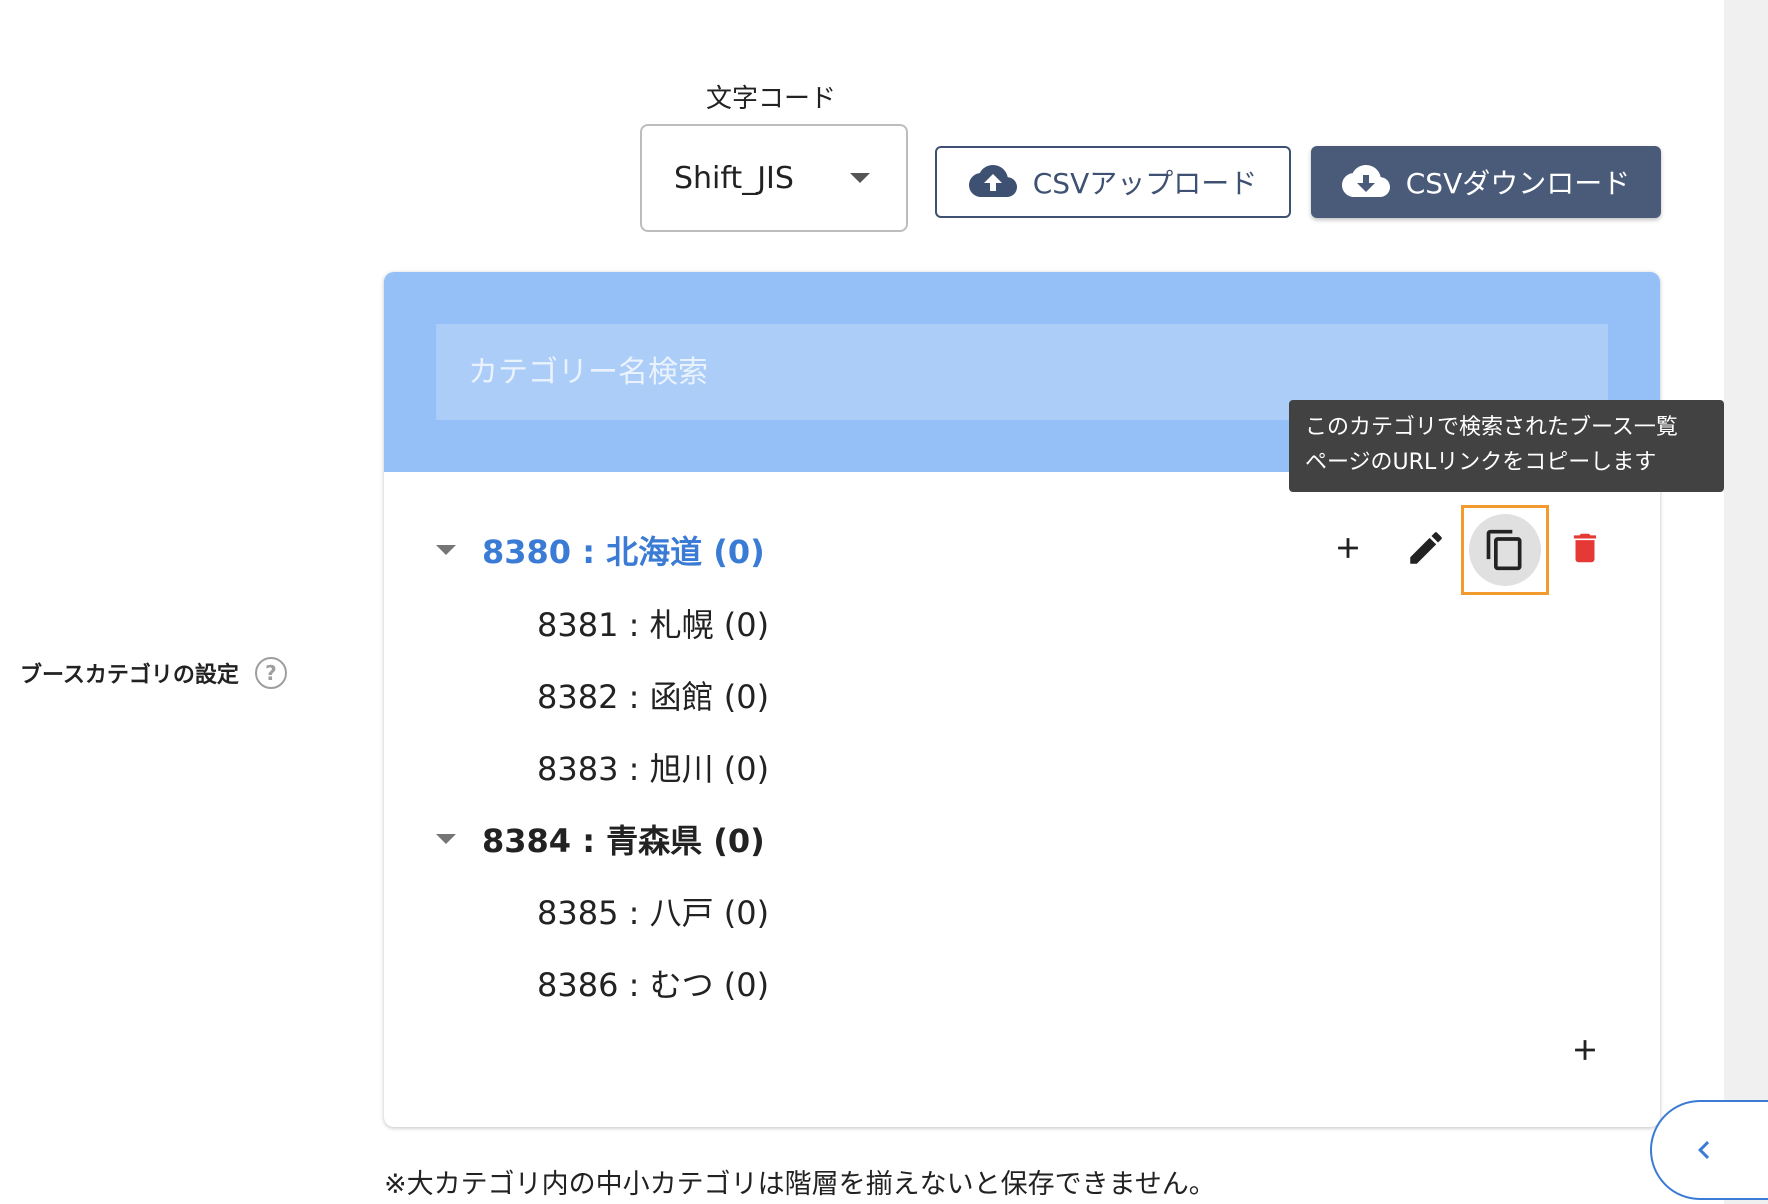  I want to click on encoding-select: Shift_JIS, so click(774, 178).